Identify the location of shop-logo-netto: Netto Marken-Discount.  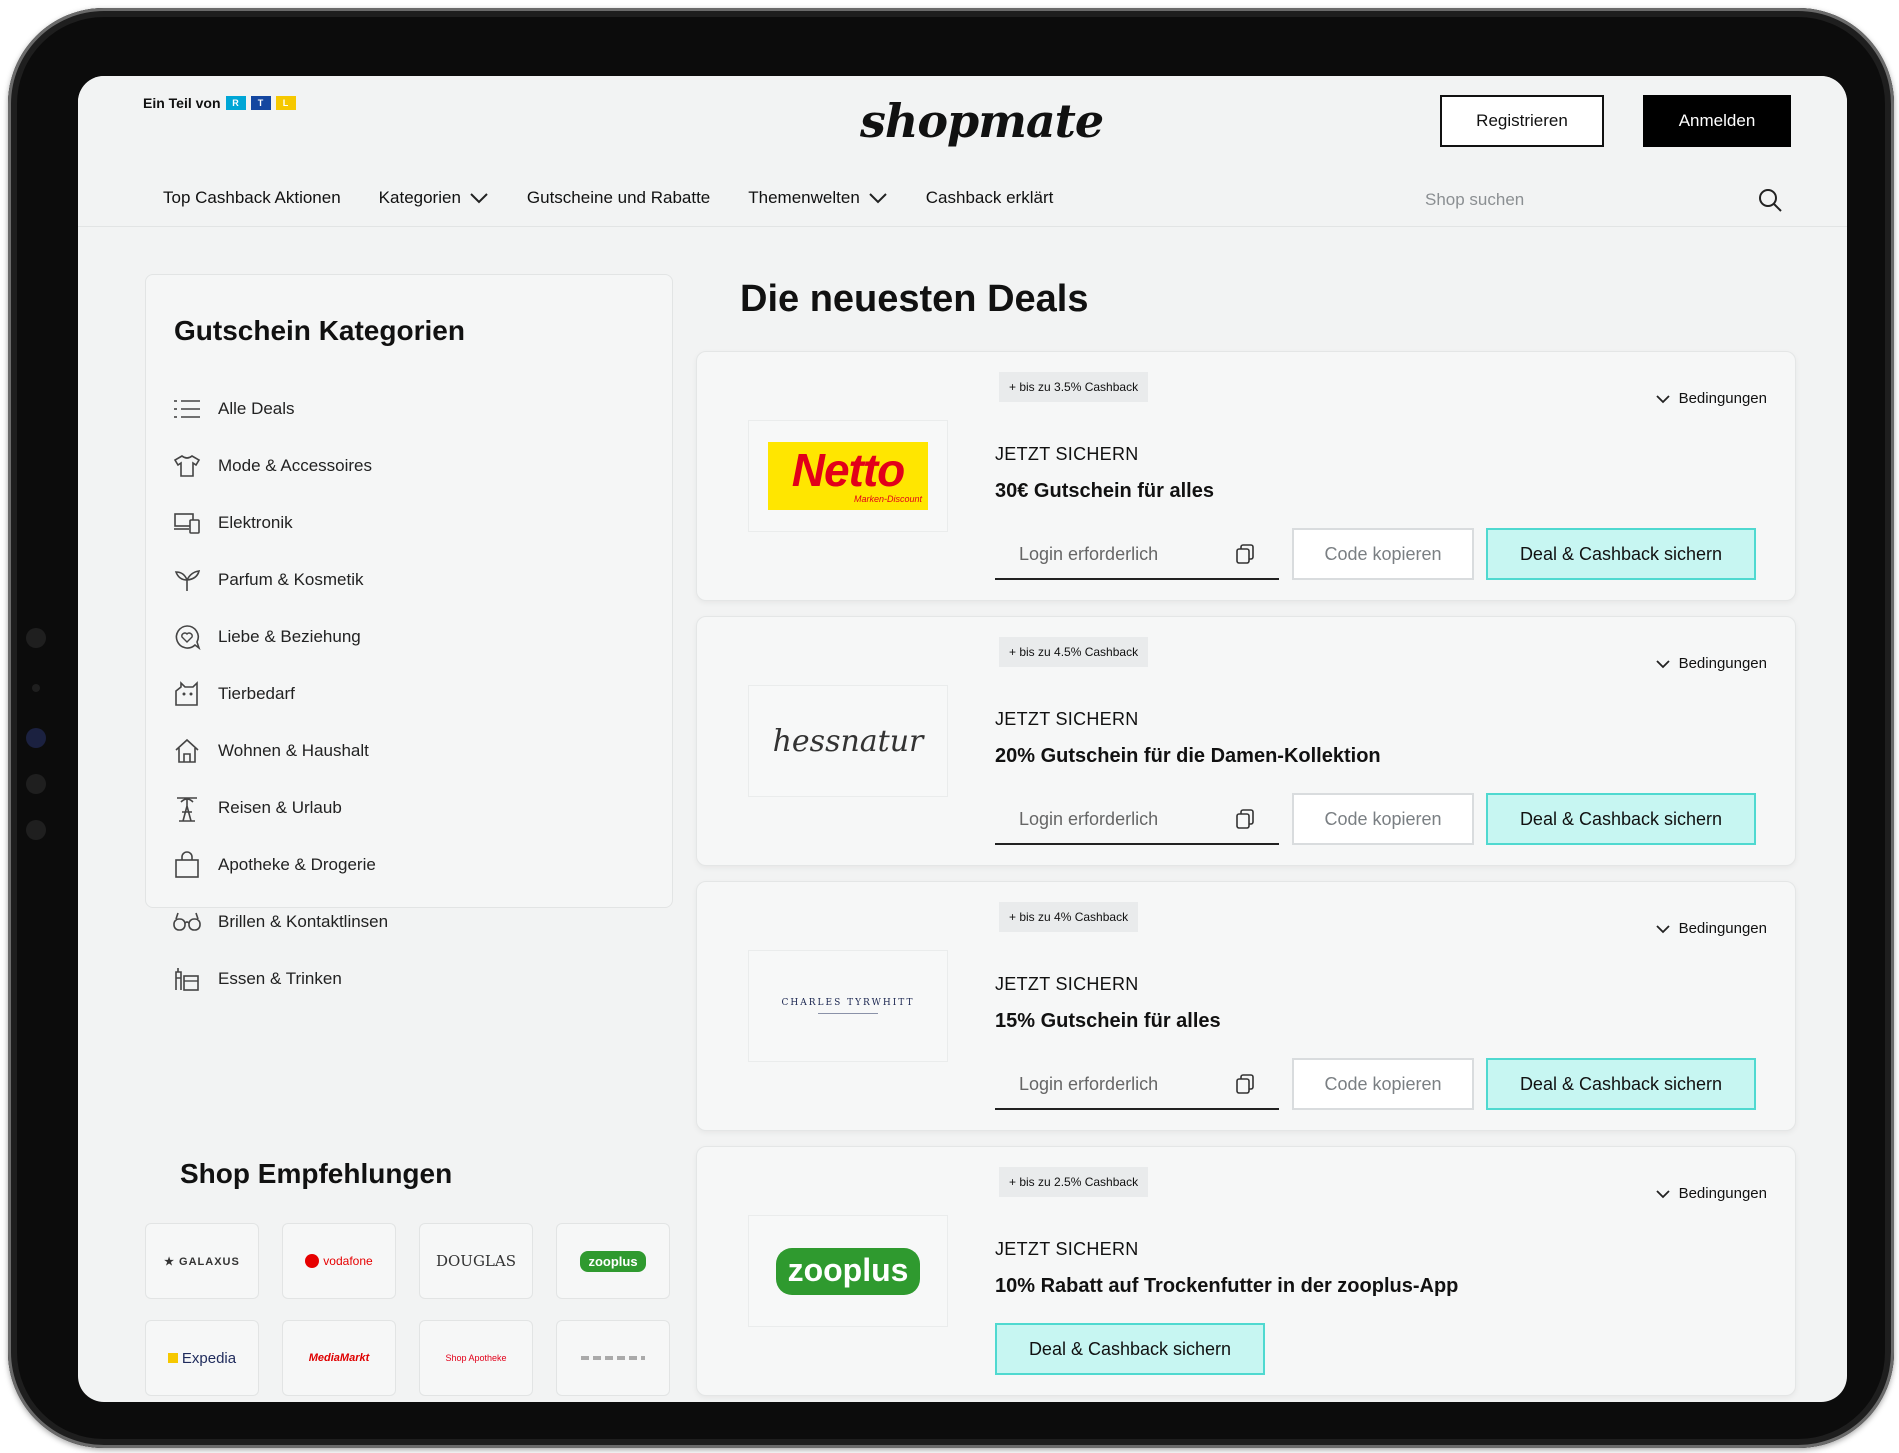
(848, 476).